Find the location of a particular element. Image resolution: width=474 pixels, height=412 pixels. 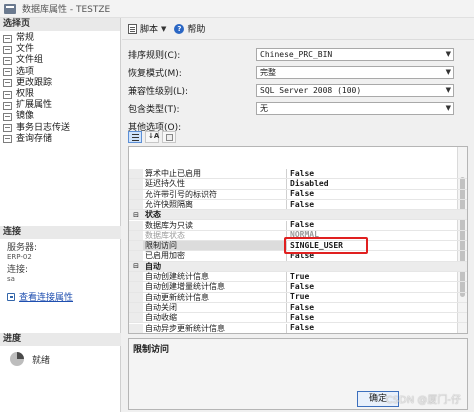

property-name: 数据库为只读 is located at coordinates (215, 225).